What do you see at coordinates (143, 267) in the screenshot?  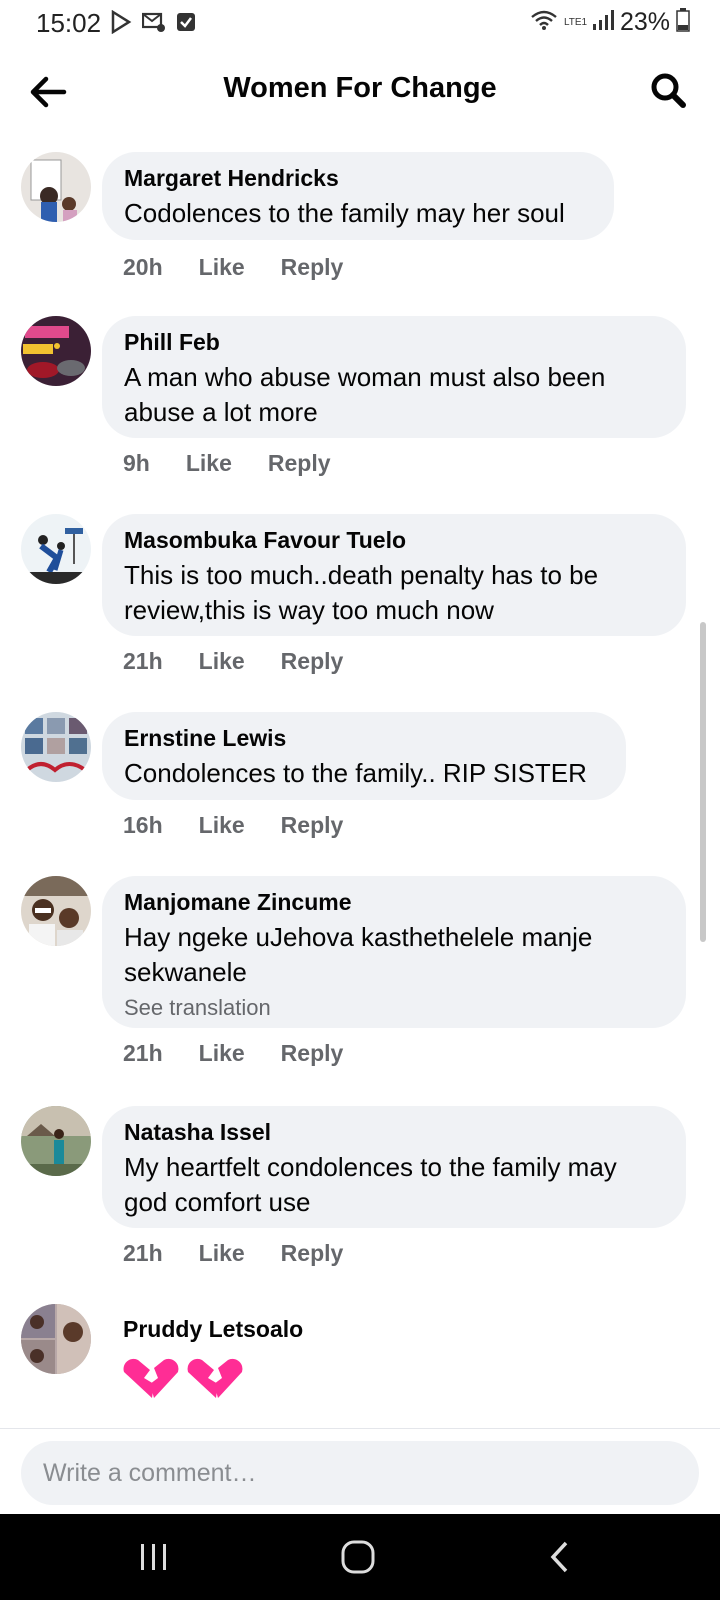 I see `comment-time: 20h` at bounding box center [143, 267].